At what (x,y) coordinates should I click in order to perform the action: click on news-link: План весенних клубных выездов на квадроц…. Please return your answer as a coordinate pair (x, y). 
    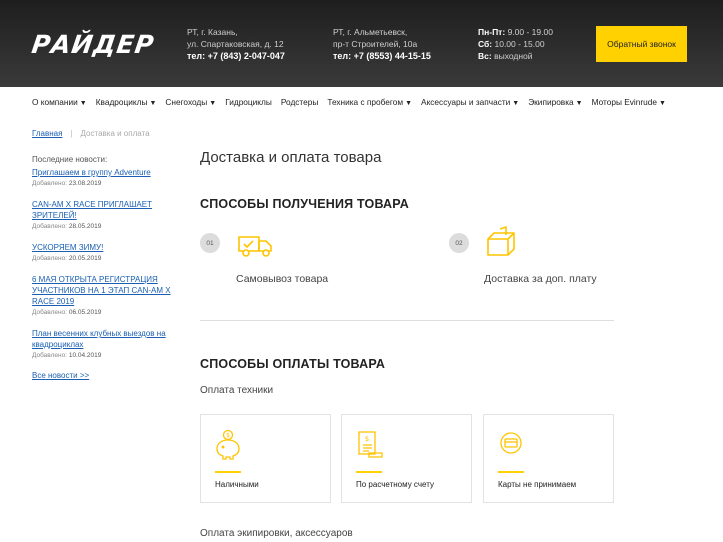
    Looking at the image, I should click on (107, 339).